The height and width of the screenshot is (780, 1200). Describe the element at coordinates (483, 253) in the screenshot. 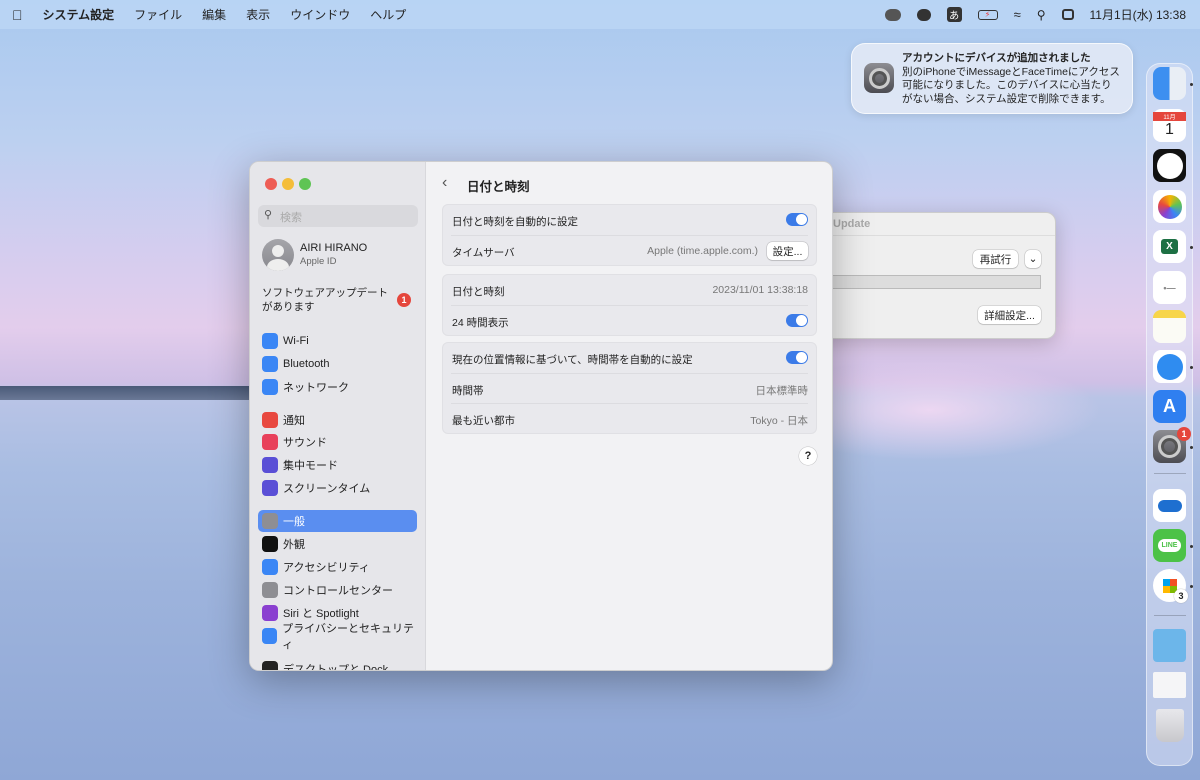

I see `time-server-label: タイムサーバ` at that location.